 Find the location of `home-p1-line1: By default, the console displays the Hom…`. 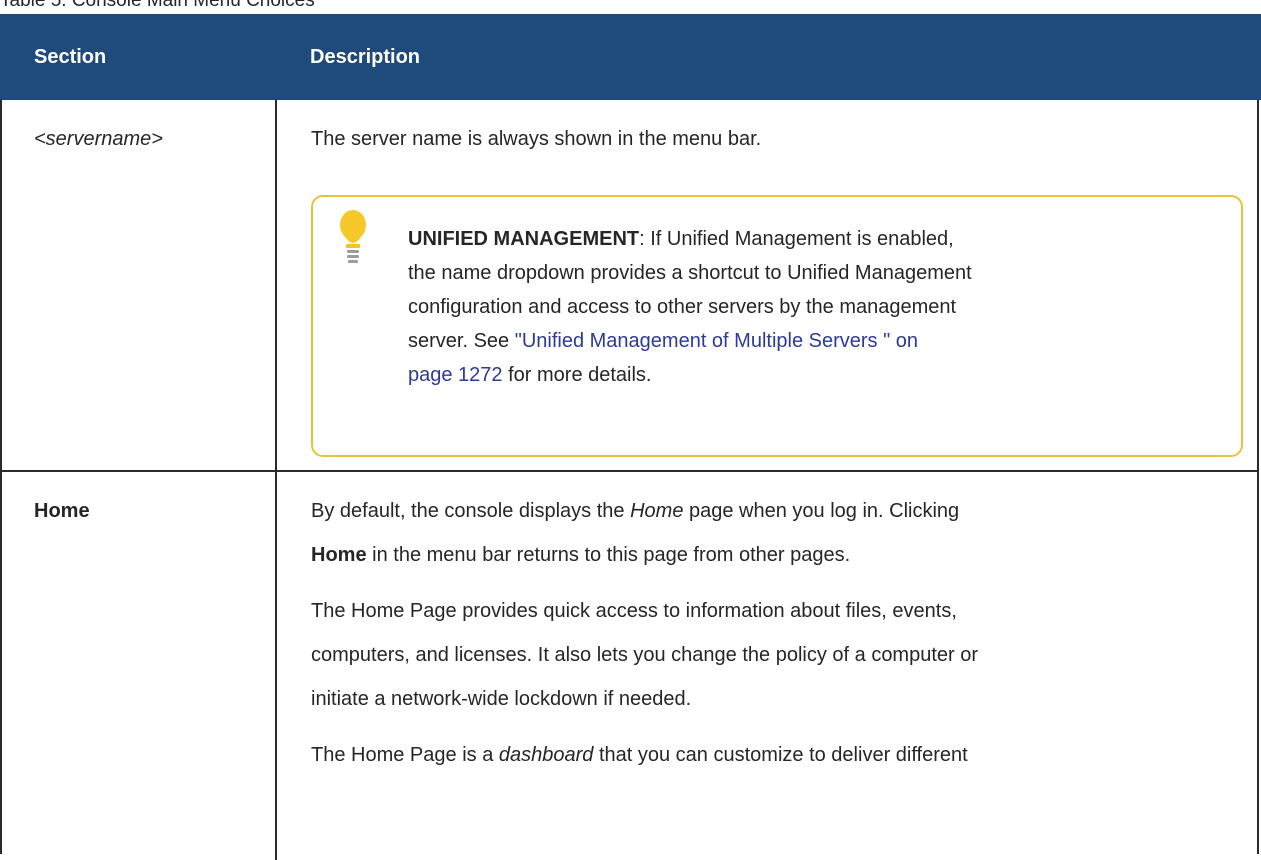

home-p1-line1: By default, the console displays the Hom… is located at coordinates (635, 511).